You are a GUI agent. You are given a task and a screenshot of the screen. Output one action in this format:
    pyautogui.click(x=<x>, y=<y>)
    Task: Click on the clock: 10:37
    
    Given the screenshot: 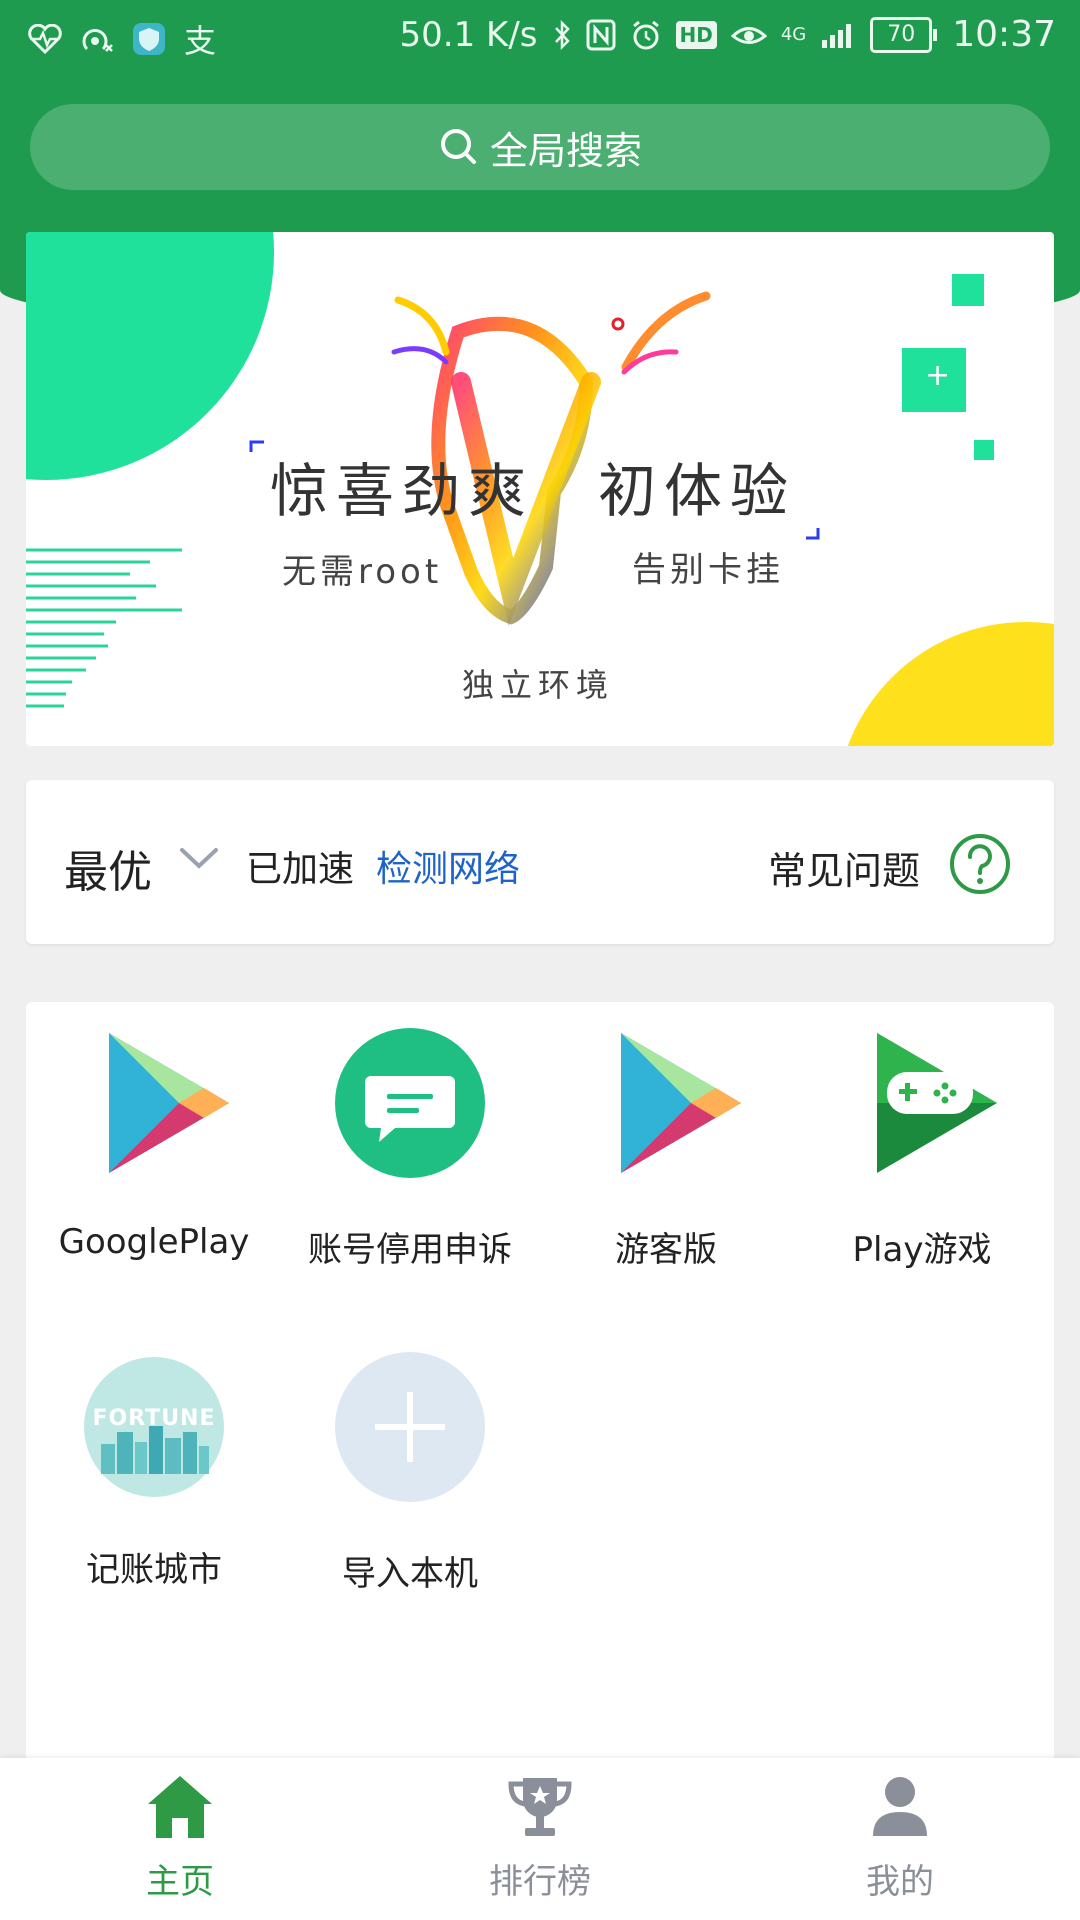 What is the action you would take?
    pyautogui.click(x=1004, y=34)
    